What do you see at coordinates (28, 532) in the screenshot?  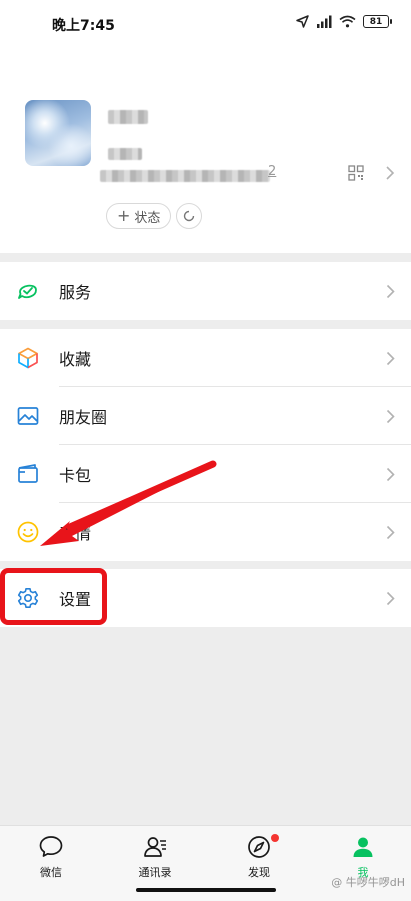 I see `sticker-smiley-icon` at bounding box center [28, 532].